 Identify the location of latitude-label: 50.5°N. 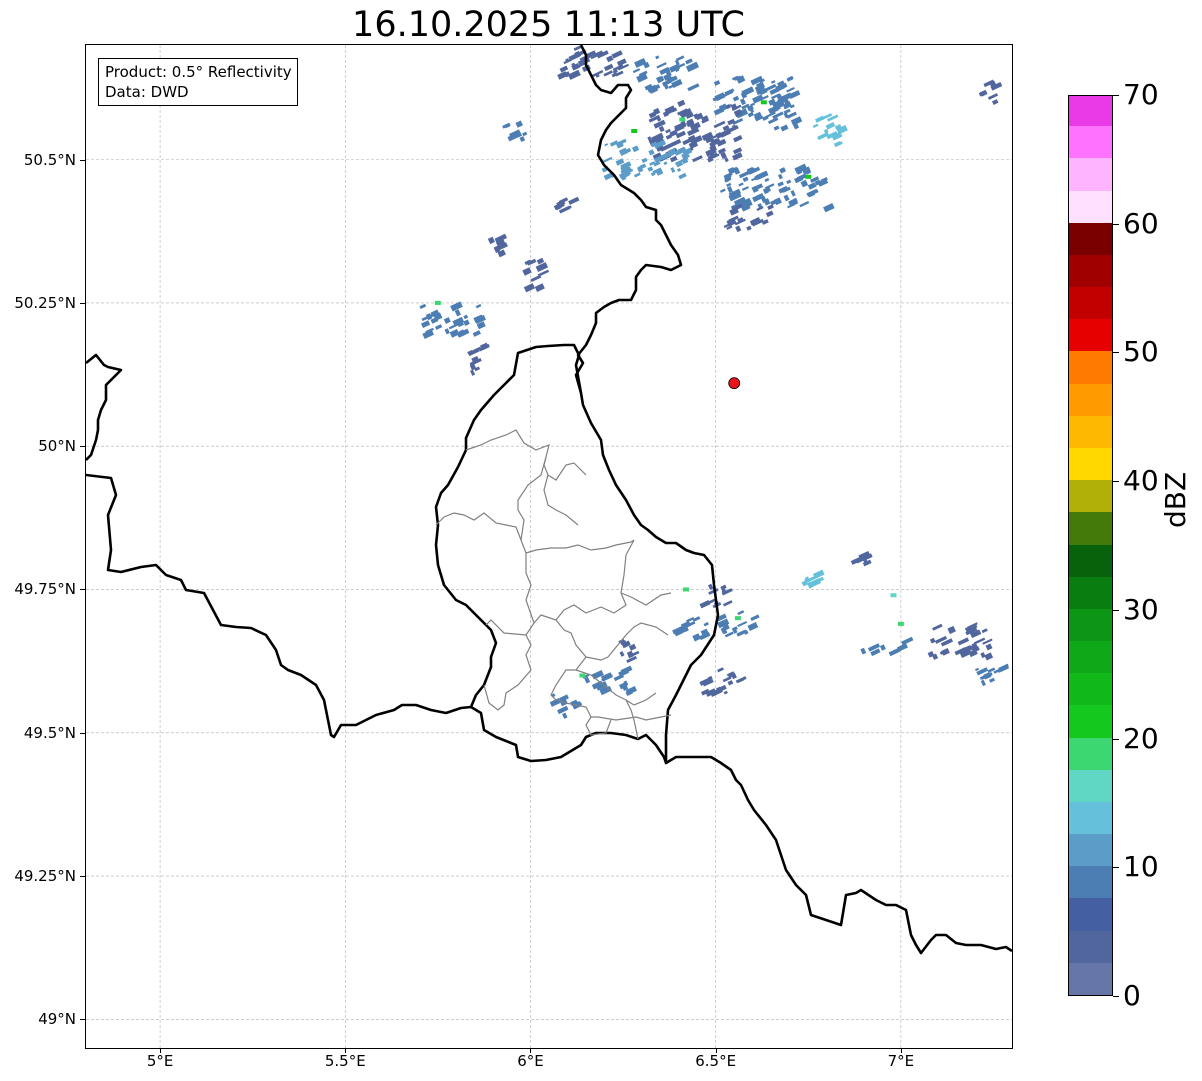
(49, 159).